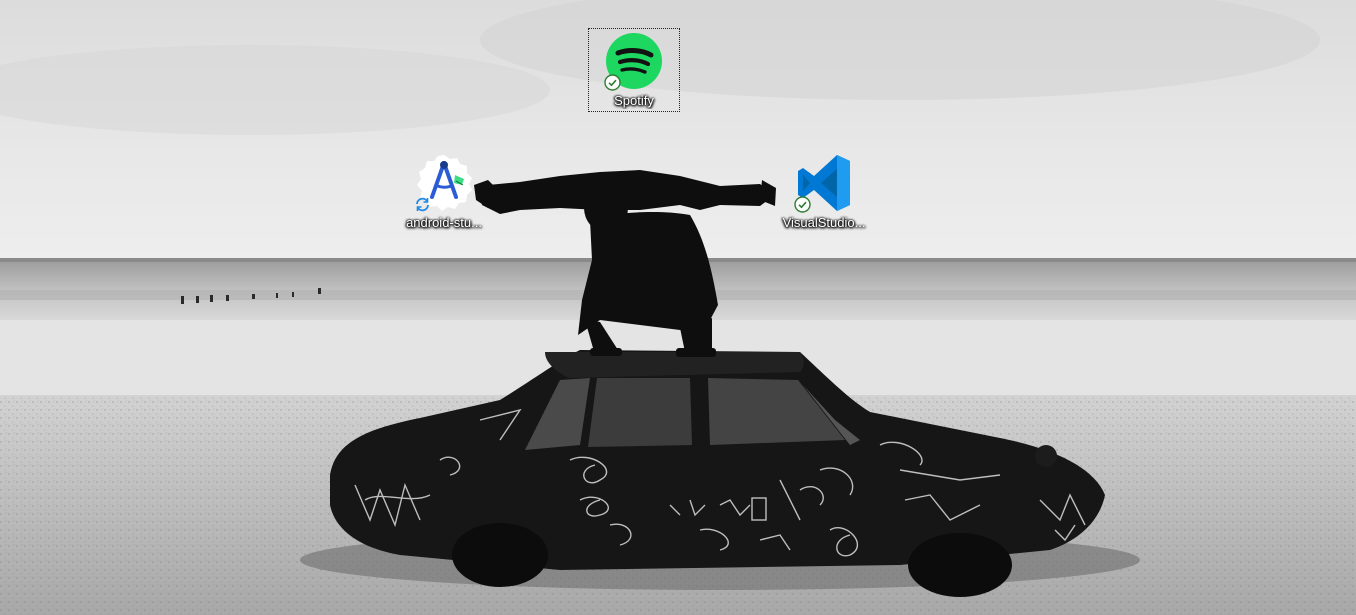  Describe the element at coordinates (444, 183) in the screenshot. I see `android-studio-icon` at that location.